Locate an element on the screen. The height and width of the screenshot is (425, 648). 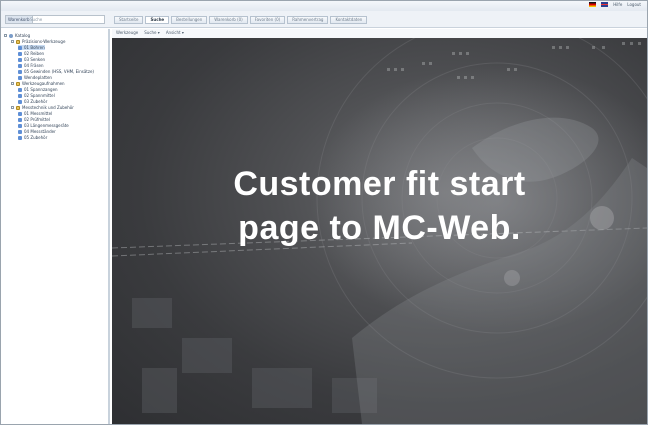
tree-item: 05 Zubehör is located at coordinates (32, 137).